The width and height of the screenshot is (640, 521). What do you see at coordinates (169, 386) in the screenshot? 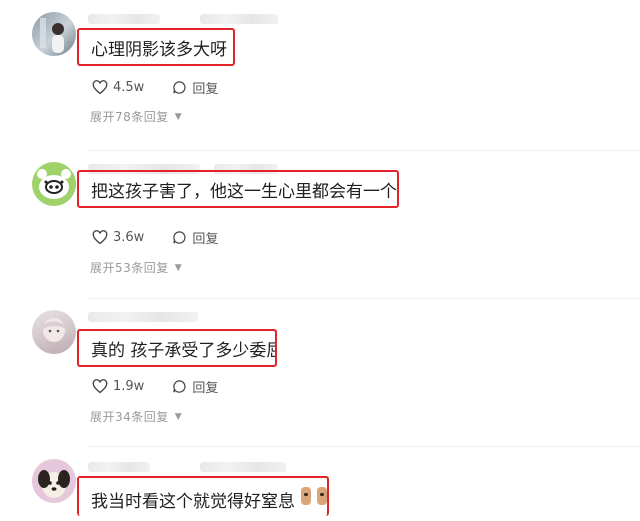
I see `comment-actions: 1.9w 回复` at bounding box center [169, 386].